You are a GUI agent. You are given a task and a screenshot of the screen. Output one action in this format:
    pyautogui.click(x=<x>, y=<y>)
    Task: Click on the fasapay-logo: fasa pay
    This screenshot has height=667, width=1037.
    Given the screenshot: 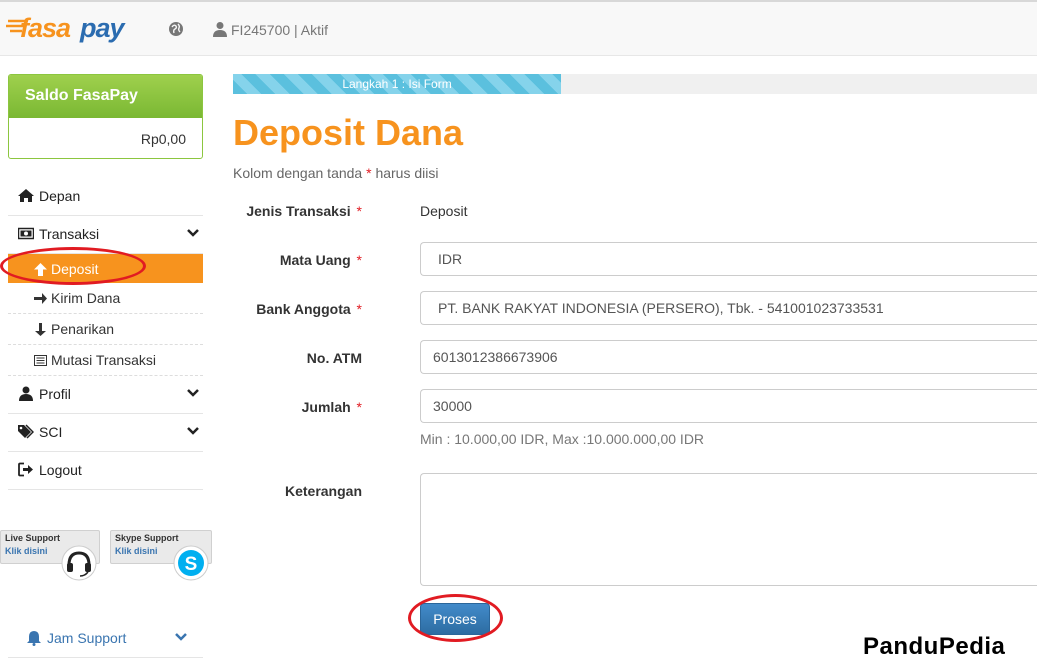 What is the action you would take?
    pyautogui.click(x=76, y=30)
    